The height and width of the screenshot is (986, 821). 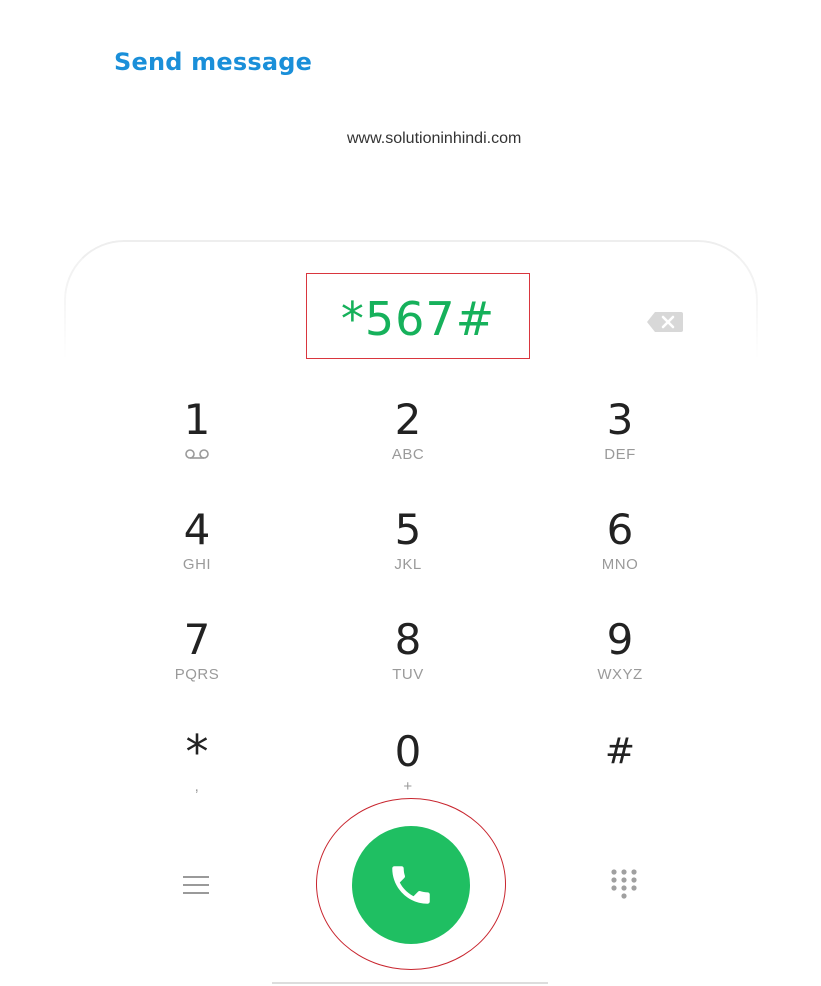 I want to click on key-digit: 9, so click(x=620, y=639).